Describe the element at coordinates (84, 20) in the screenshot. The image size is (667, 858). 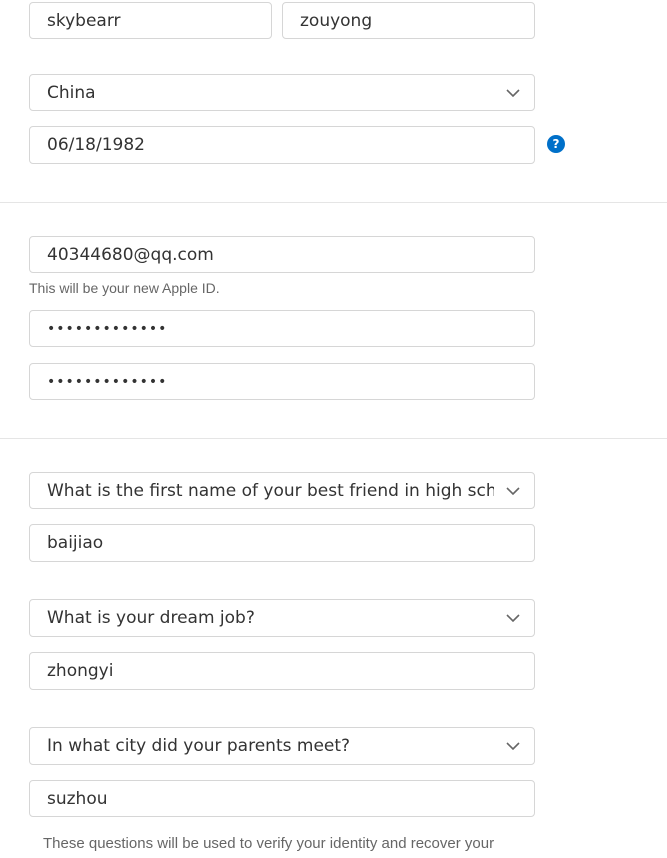
I see `first-name-value: skybearr` at that location.